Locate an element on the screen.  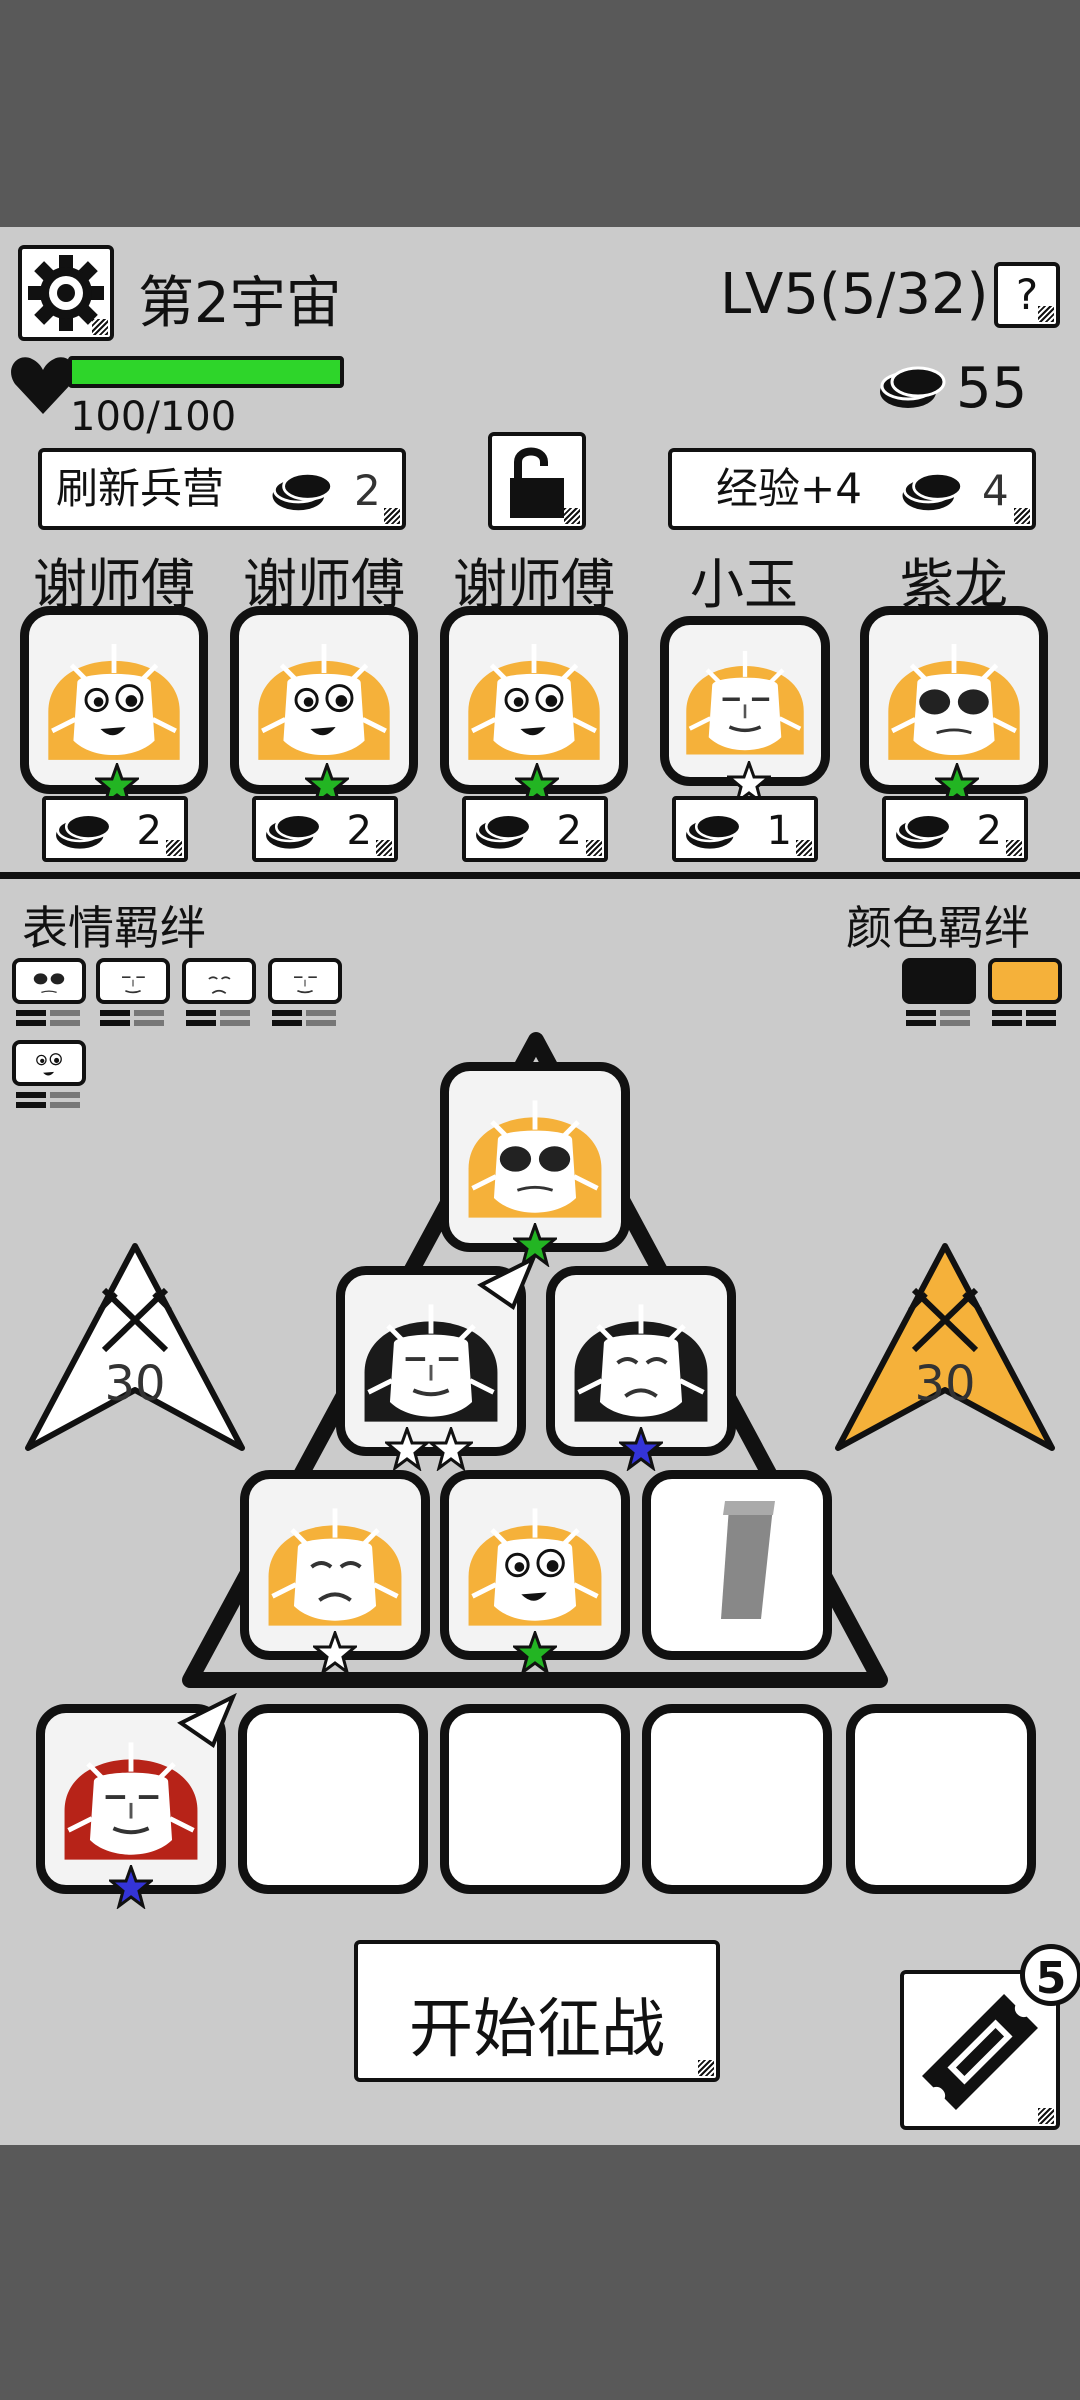
formation-flag-right: 30 is located at coordinates (945, 1350).